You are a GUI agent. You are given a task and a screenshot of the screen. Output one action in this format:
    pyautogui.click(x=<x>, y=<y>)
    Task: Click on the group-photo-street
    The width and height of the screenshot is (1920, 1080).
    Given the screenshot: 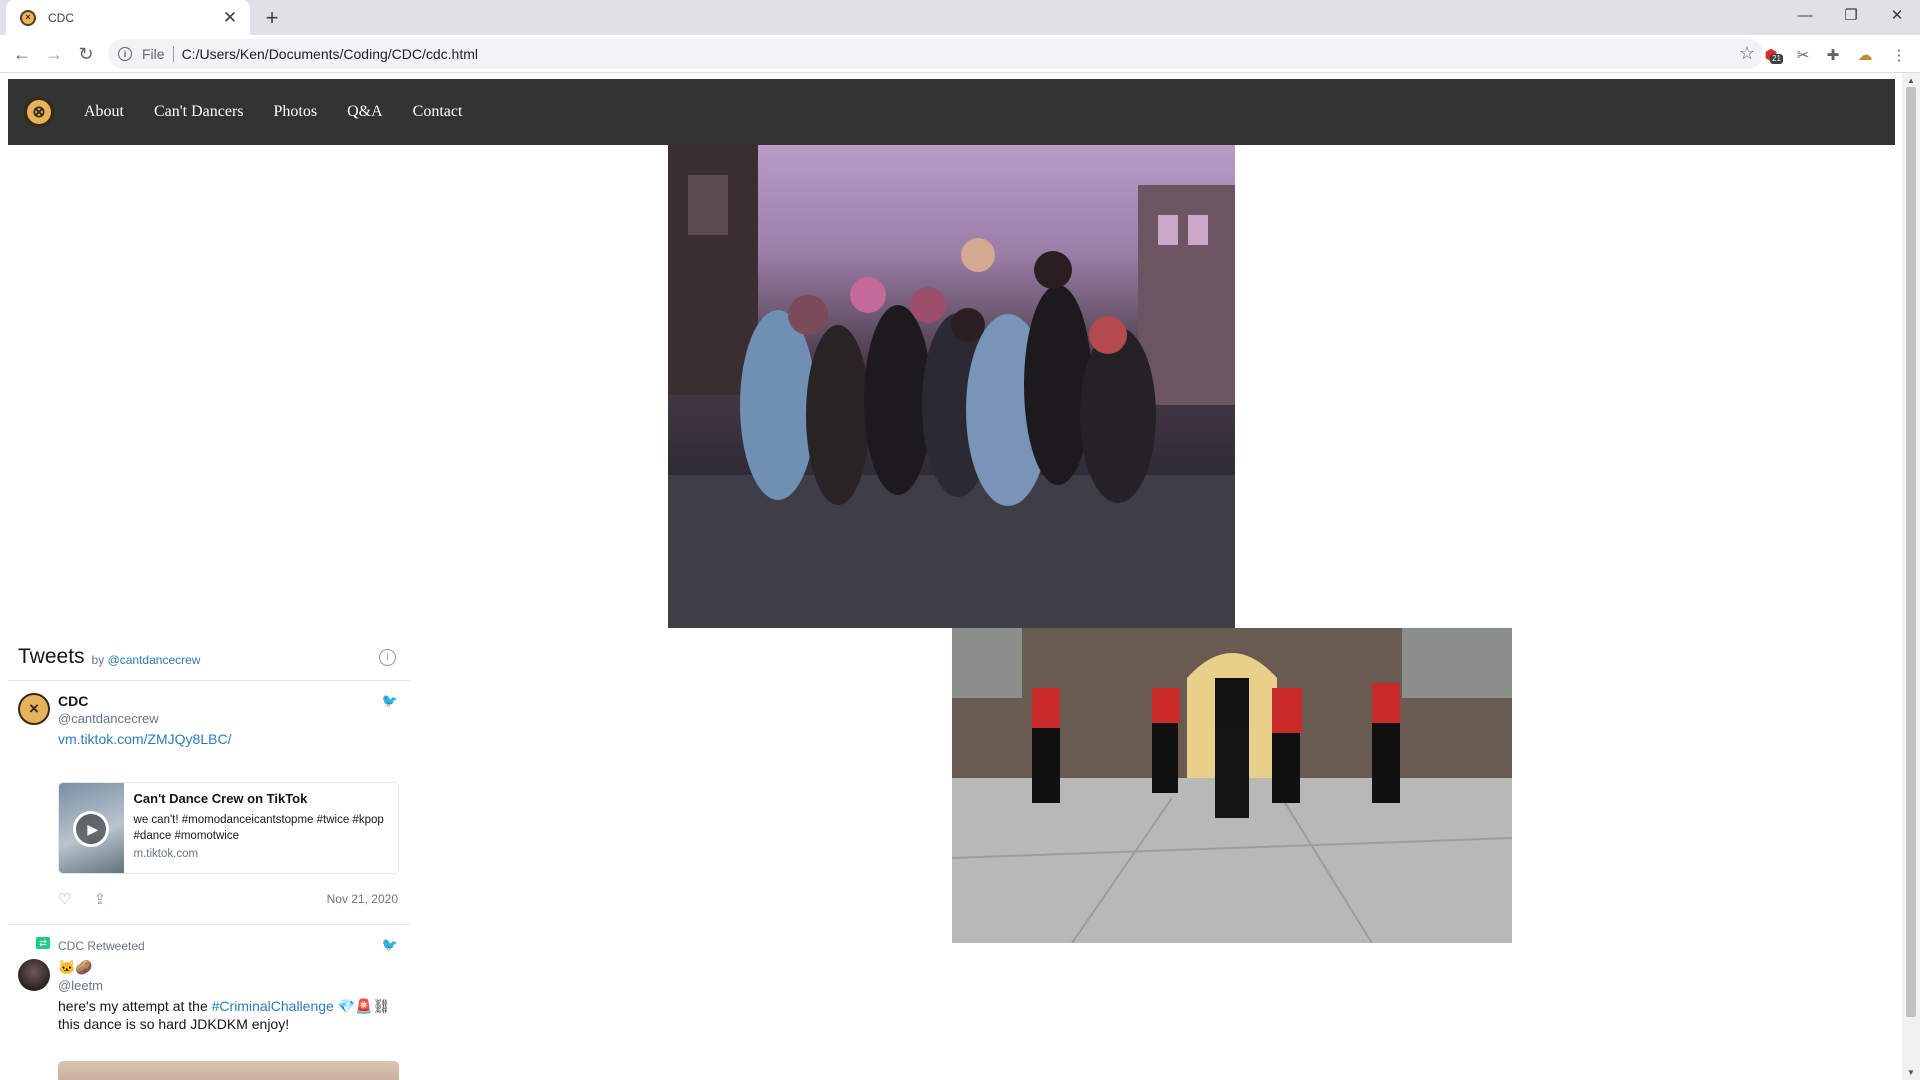 What is the action you would take?
    pyautogui.click(x=951, y=386)
    